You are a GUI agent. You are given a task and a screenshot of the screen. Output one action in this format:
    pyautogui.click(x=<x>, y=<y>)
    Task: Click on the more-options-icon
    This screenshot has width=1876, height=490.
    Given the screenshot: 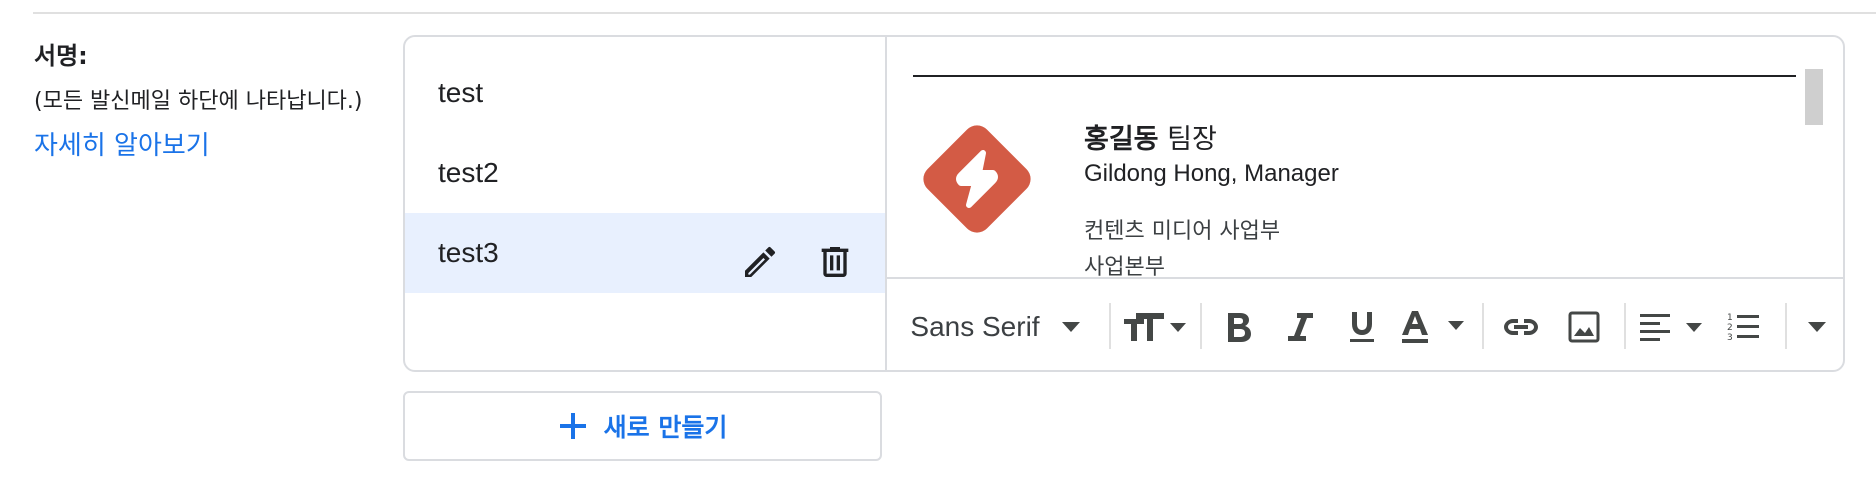 What is the action you would take?
    pyautogui.click(x=1817, y=324)
    